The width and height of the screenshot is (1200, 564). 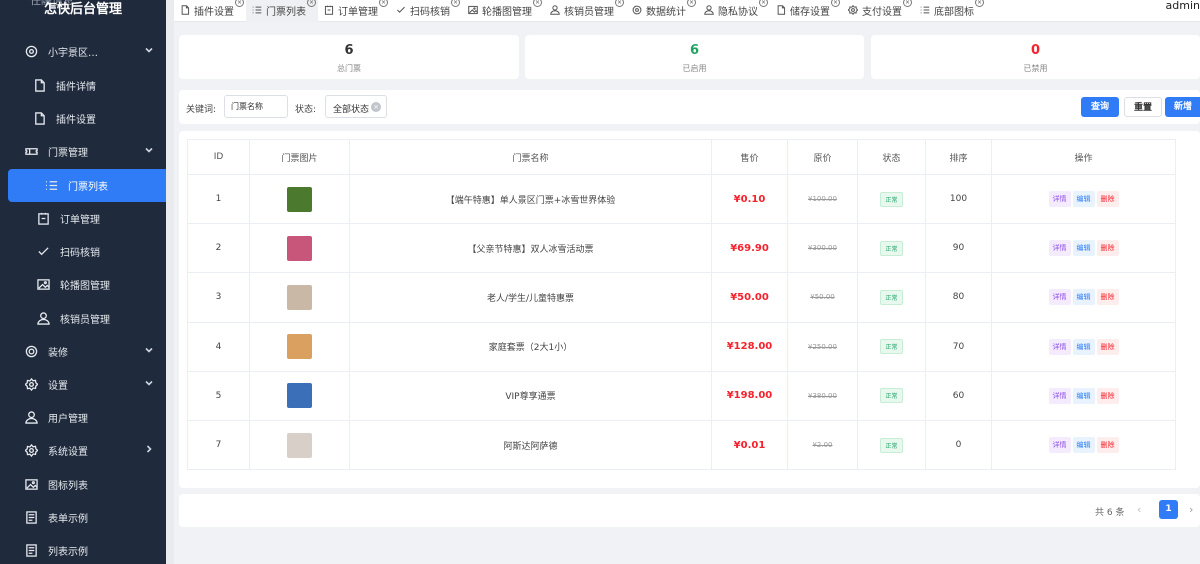 I want to click on tab-10: 底部图标 ×, so click(x=950, y=11).